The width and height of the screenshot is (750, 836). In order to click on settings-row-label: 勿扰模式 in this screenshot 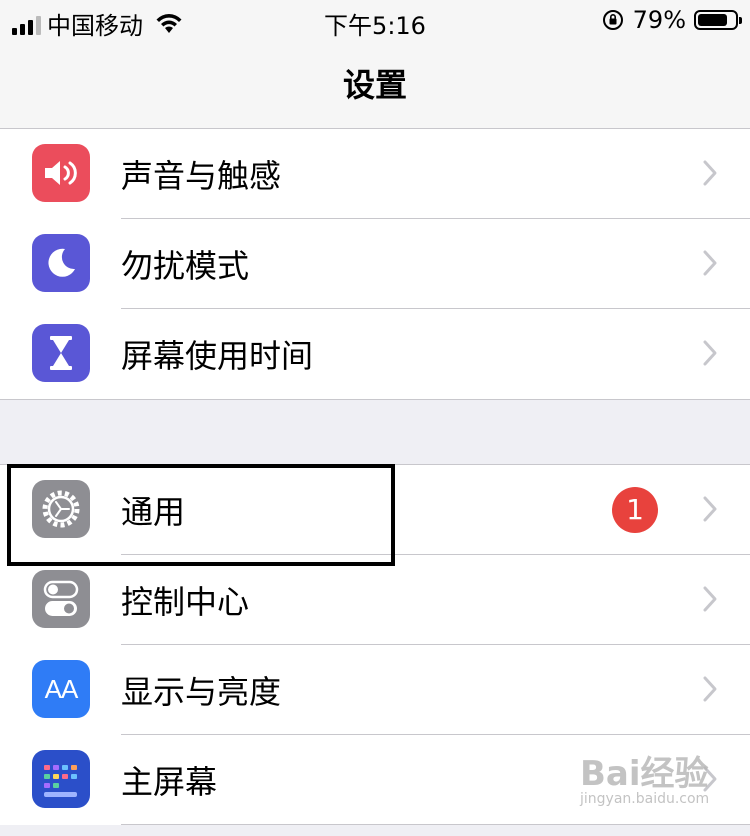, I will do `click(185, 266)`.